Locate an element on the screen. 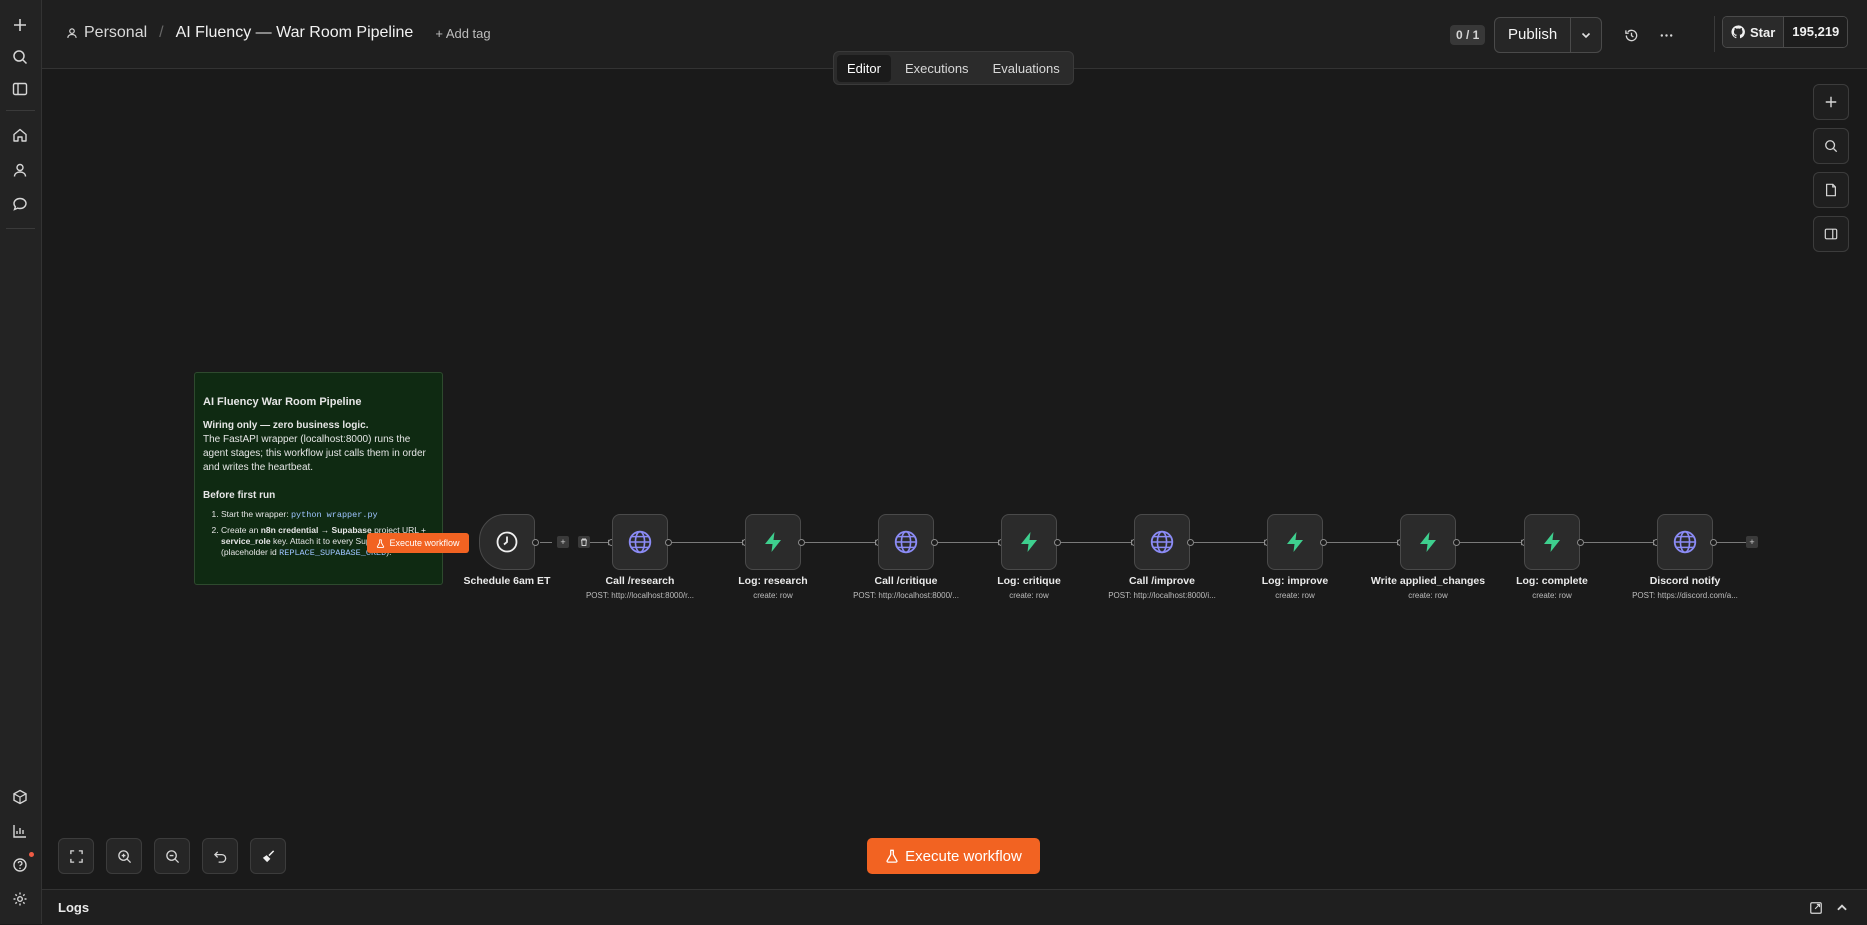  zoom-out-icon is located at coordinates (172, 856).